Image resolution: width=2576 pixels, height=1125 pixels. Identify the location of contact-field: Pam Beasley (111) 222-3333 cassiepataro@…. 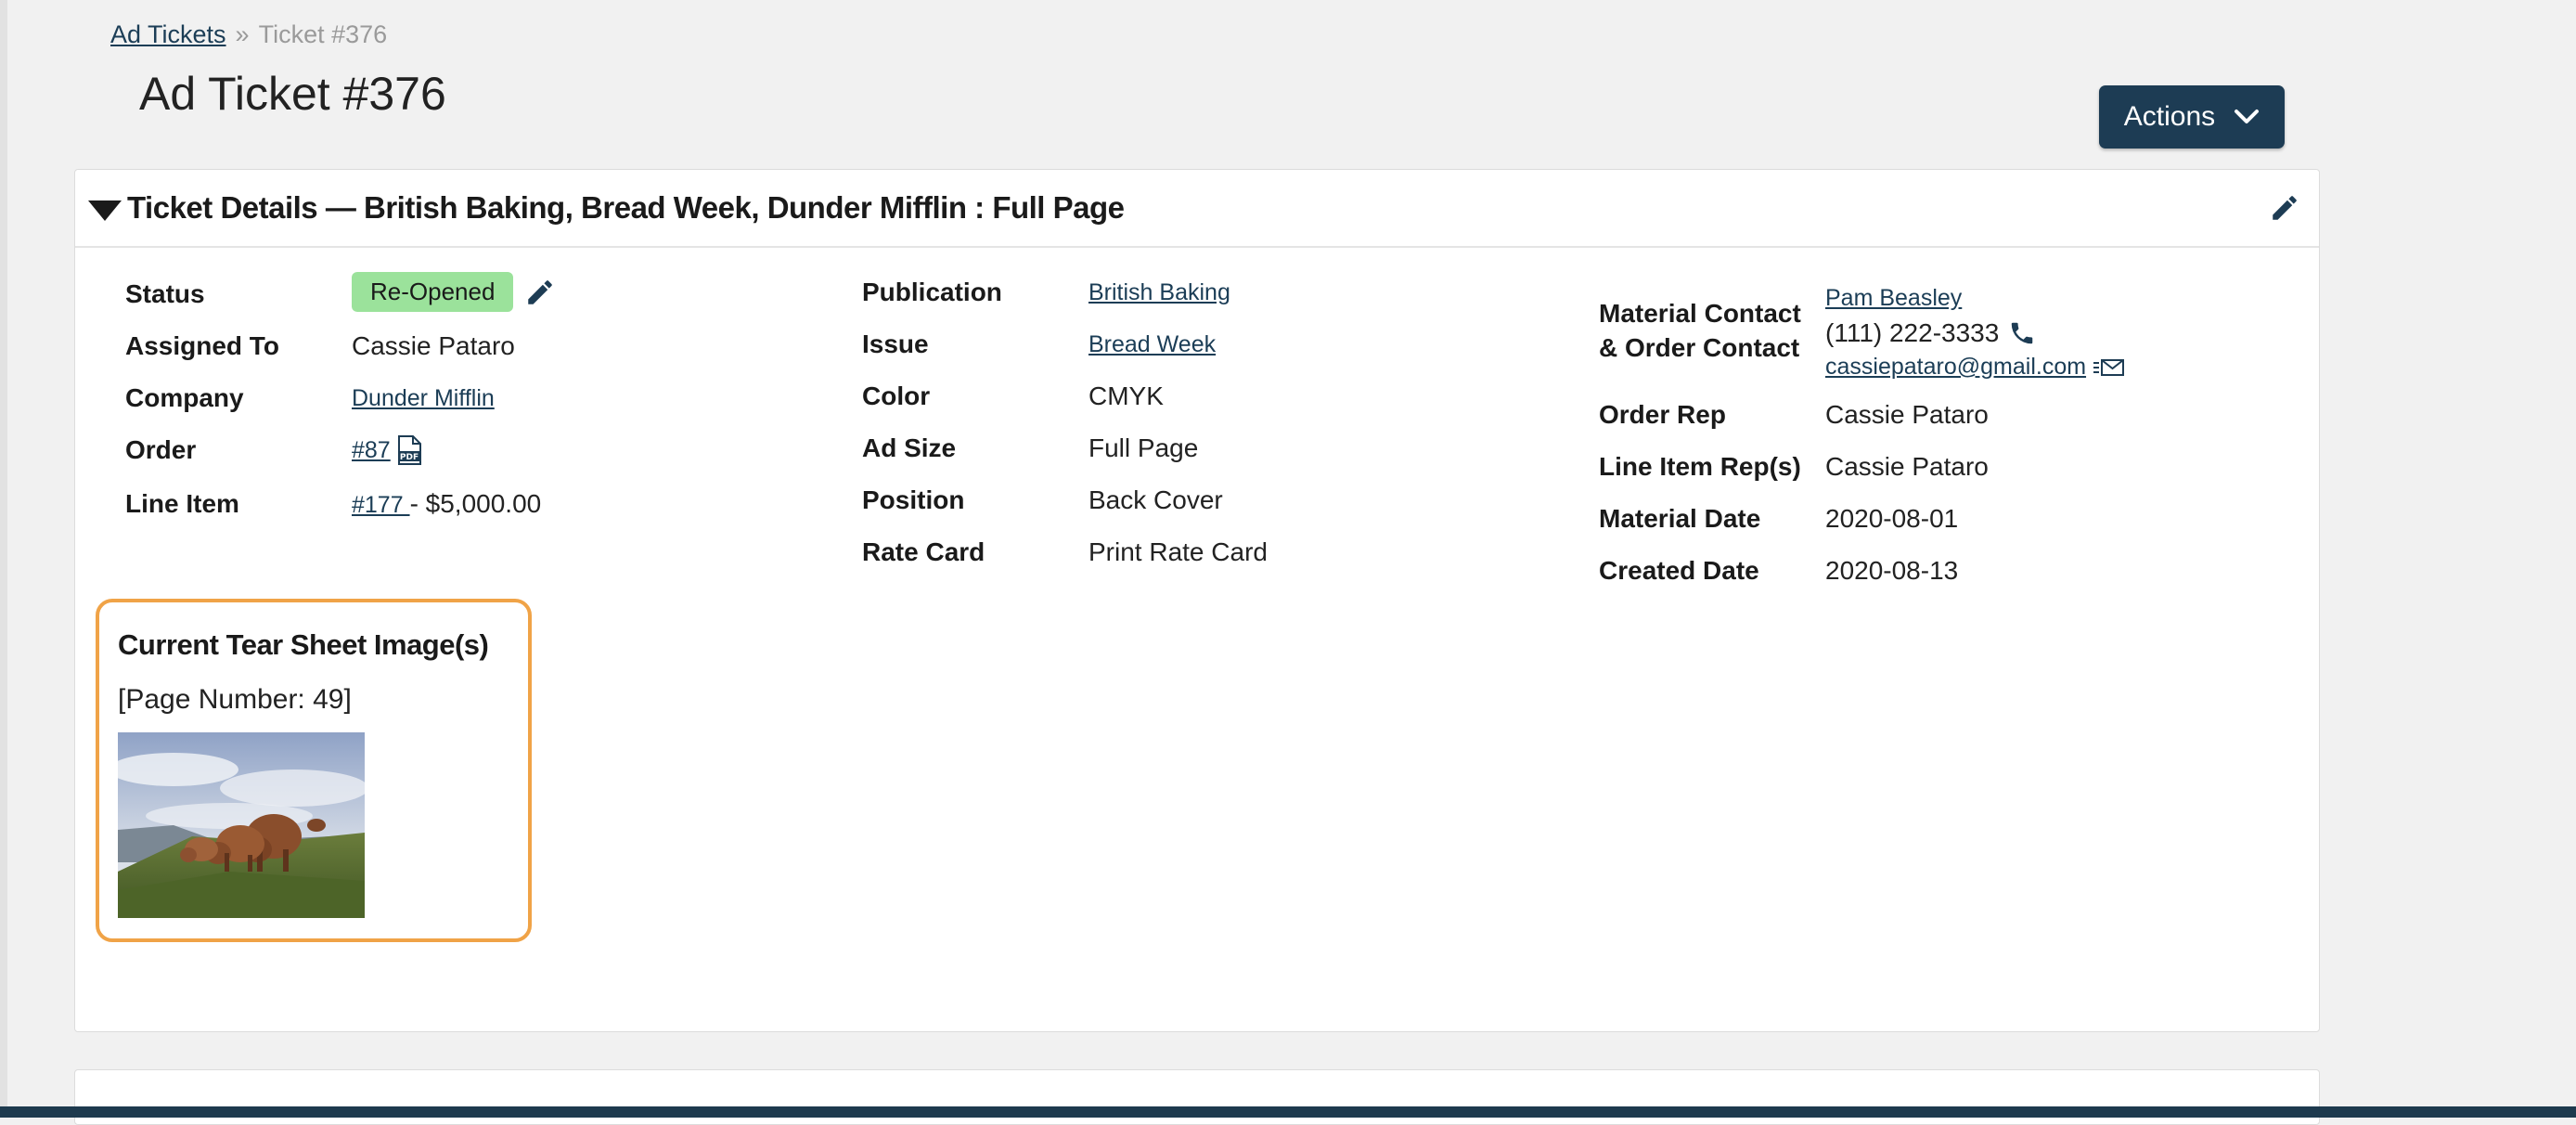
(1975, 331).